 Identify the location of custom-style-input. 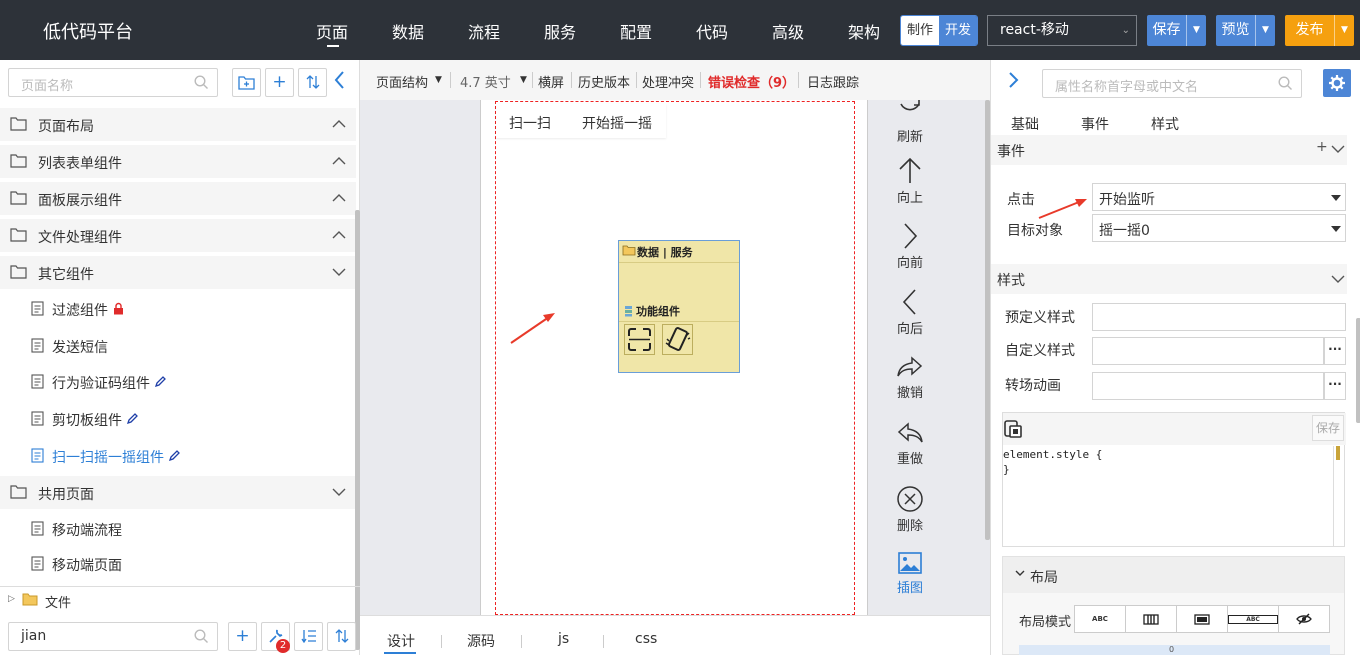
(1208, 351).